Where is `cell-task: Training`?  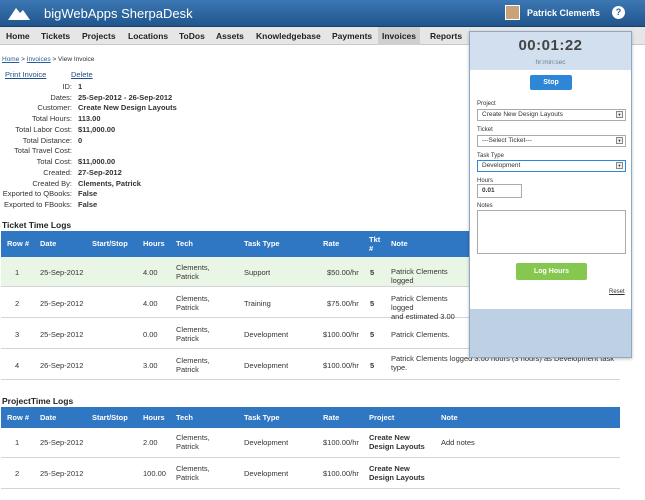 cell-task: Training is located at coordinates (257, 303).